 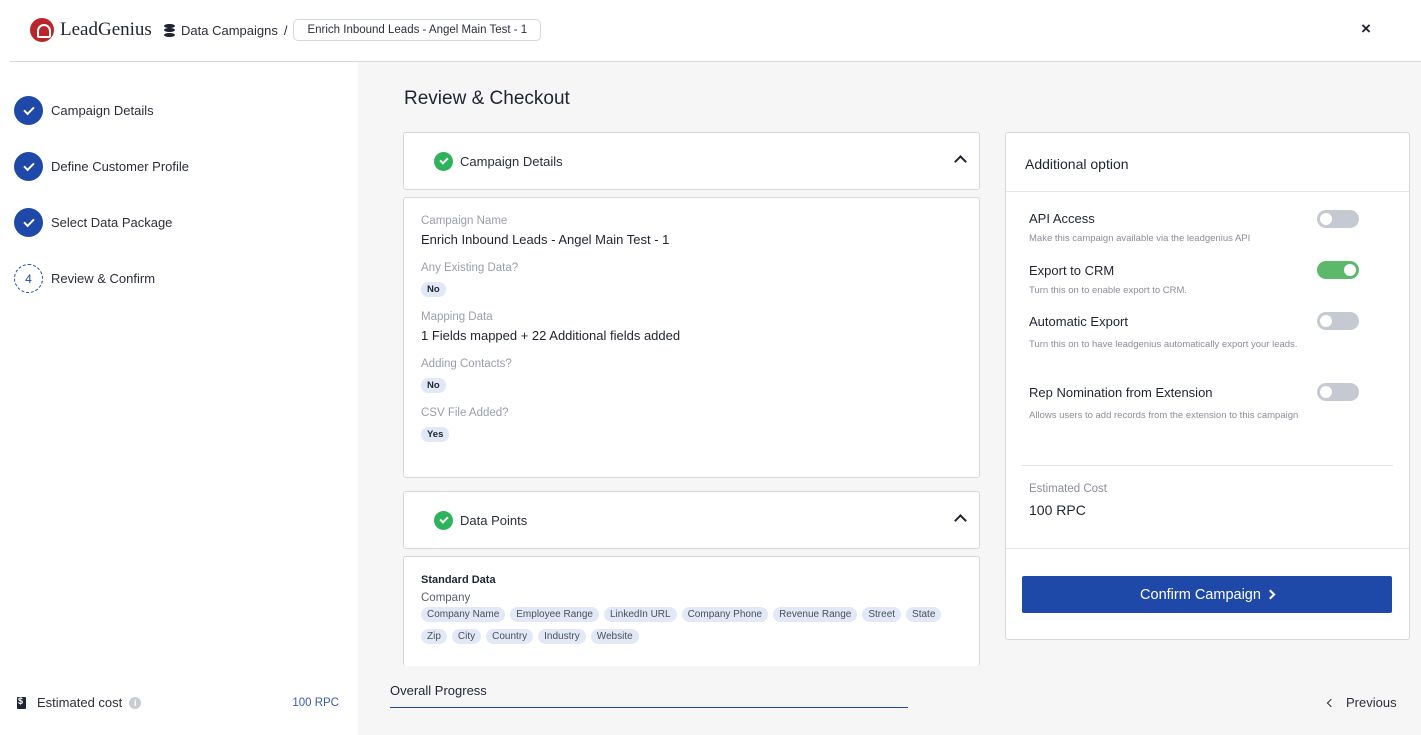 What do you see at coordinates (446, 598) in the screenshot?
I see `data-subgroup-title: Company` at bounding box center [446, 598].